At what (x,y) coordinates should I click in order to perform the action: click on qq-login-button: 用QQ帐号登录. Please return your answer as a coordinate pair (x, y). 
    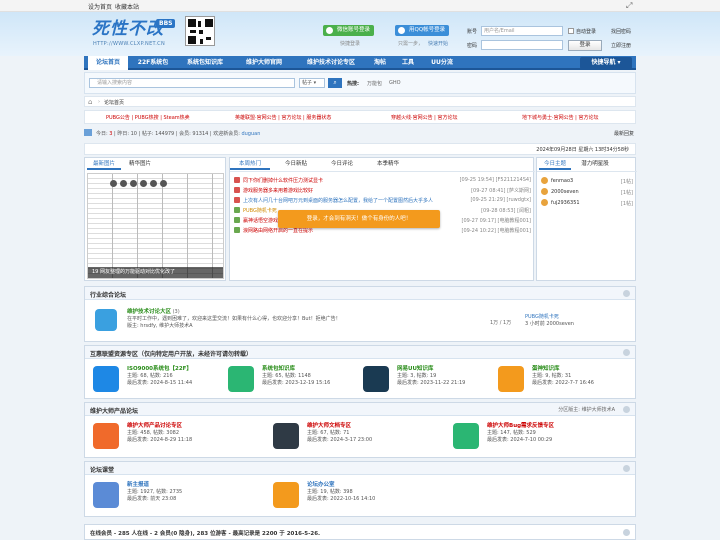
    Looking at the image, I should click on (422, 30).